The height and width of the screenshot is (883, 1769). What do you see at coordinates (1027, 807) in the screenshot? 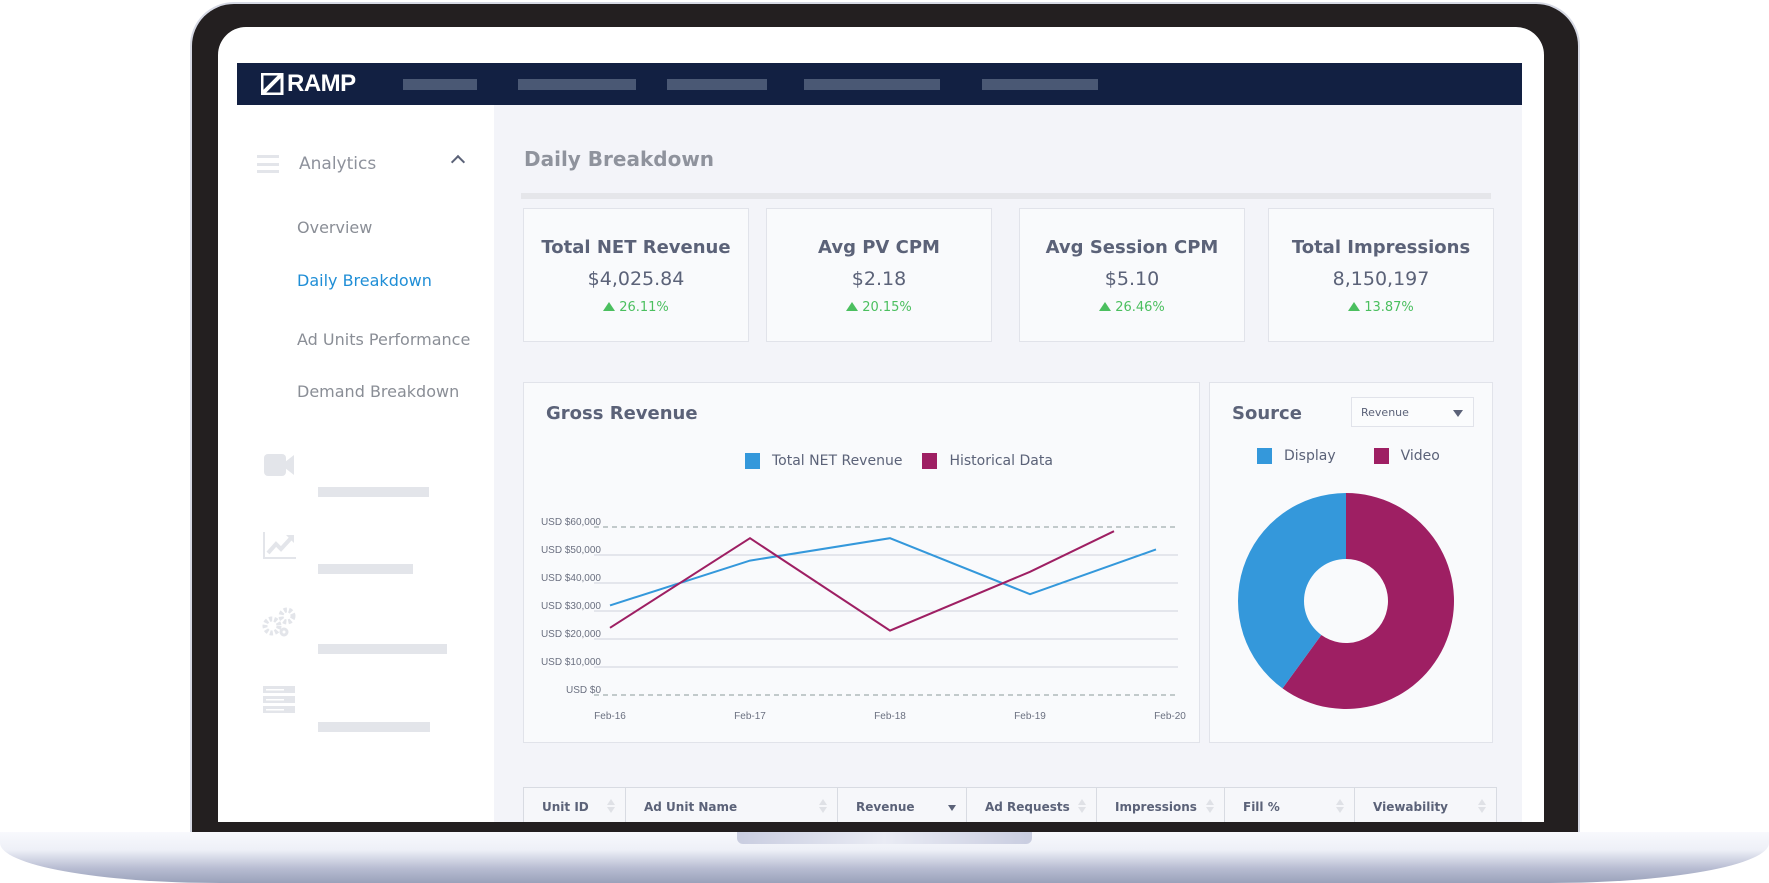
I see `column-label: Ad Requests` at bounding box center [1027, 807].